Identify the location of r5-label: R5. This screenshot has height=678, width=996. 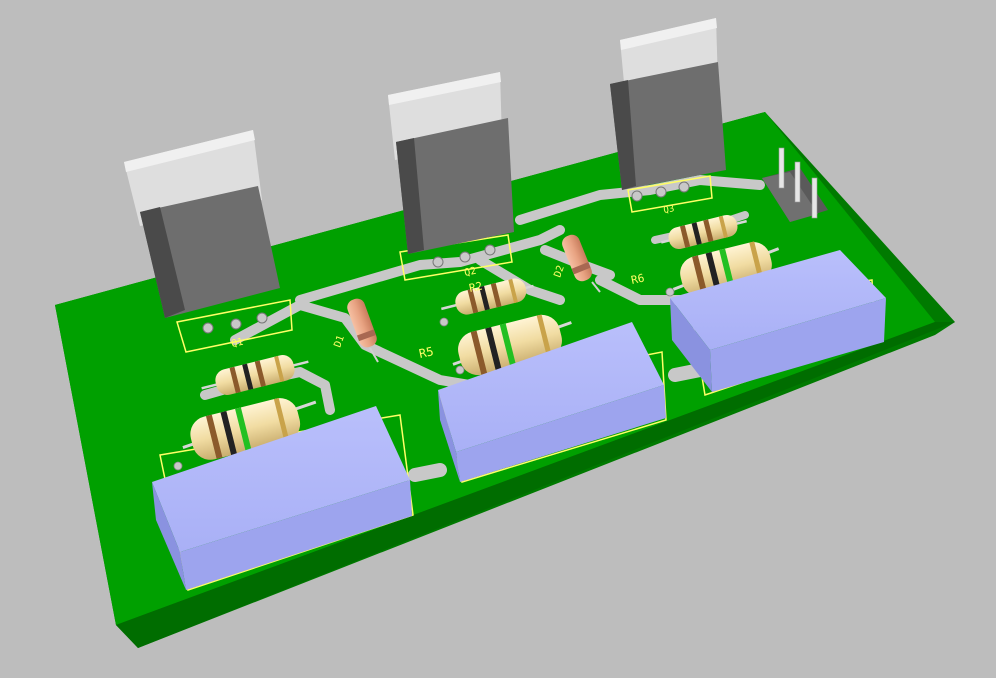
(426, 352).